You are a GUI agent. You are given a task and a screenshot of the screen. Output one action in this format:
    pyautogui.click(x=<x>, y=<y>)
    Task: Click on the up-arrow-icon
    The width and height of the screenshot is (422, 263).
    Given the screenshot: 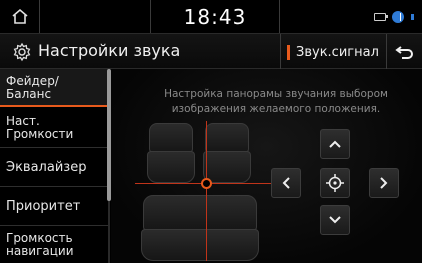 What is the action you would take?
    pyautogui.click(x=335, y=144)
    